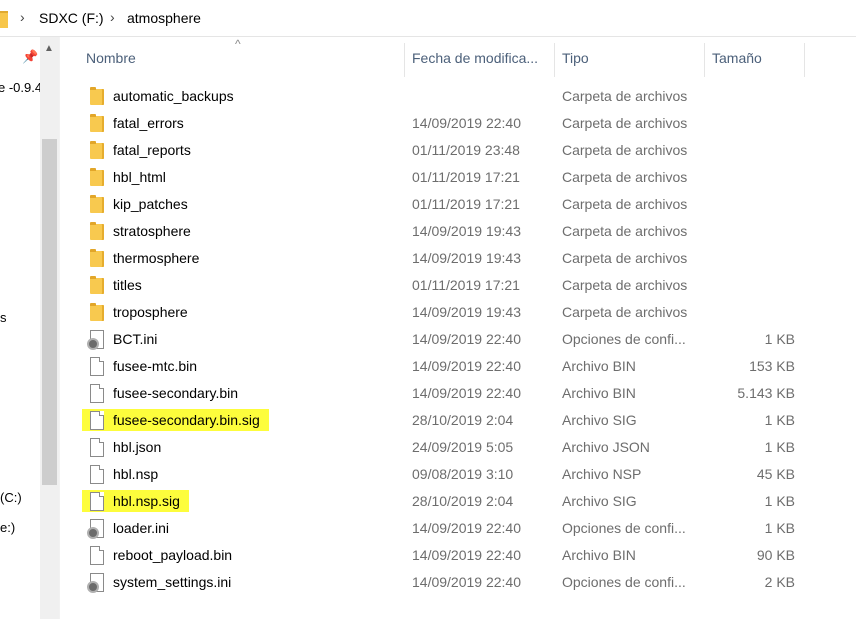 Image resolution: width=856 pixels, height=619 pixels. I want to click on file-row: hbl.nsp 09/08/2019 3:10 Archivo NSP 45 KB, so click(458, 474).